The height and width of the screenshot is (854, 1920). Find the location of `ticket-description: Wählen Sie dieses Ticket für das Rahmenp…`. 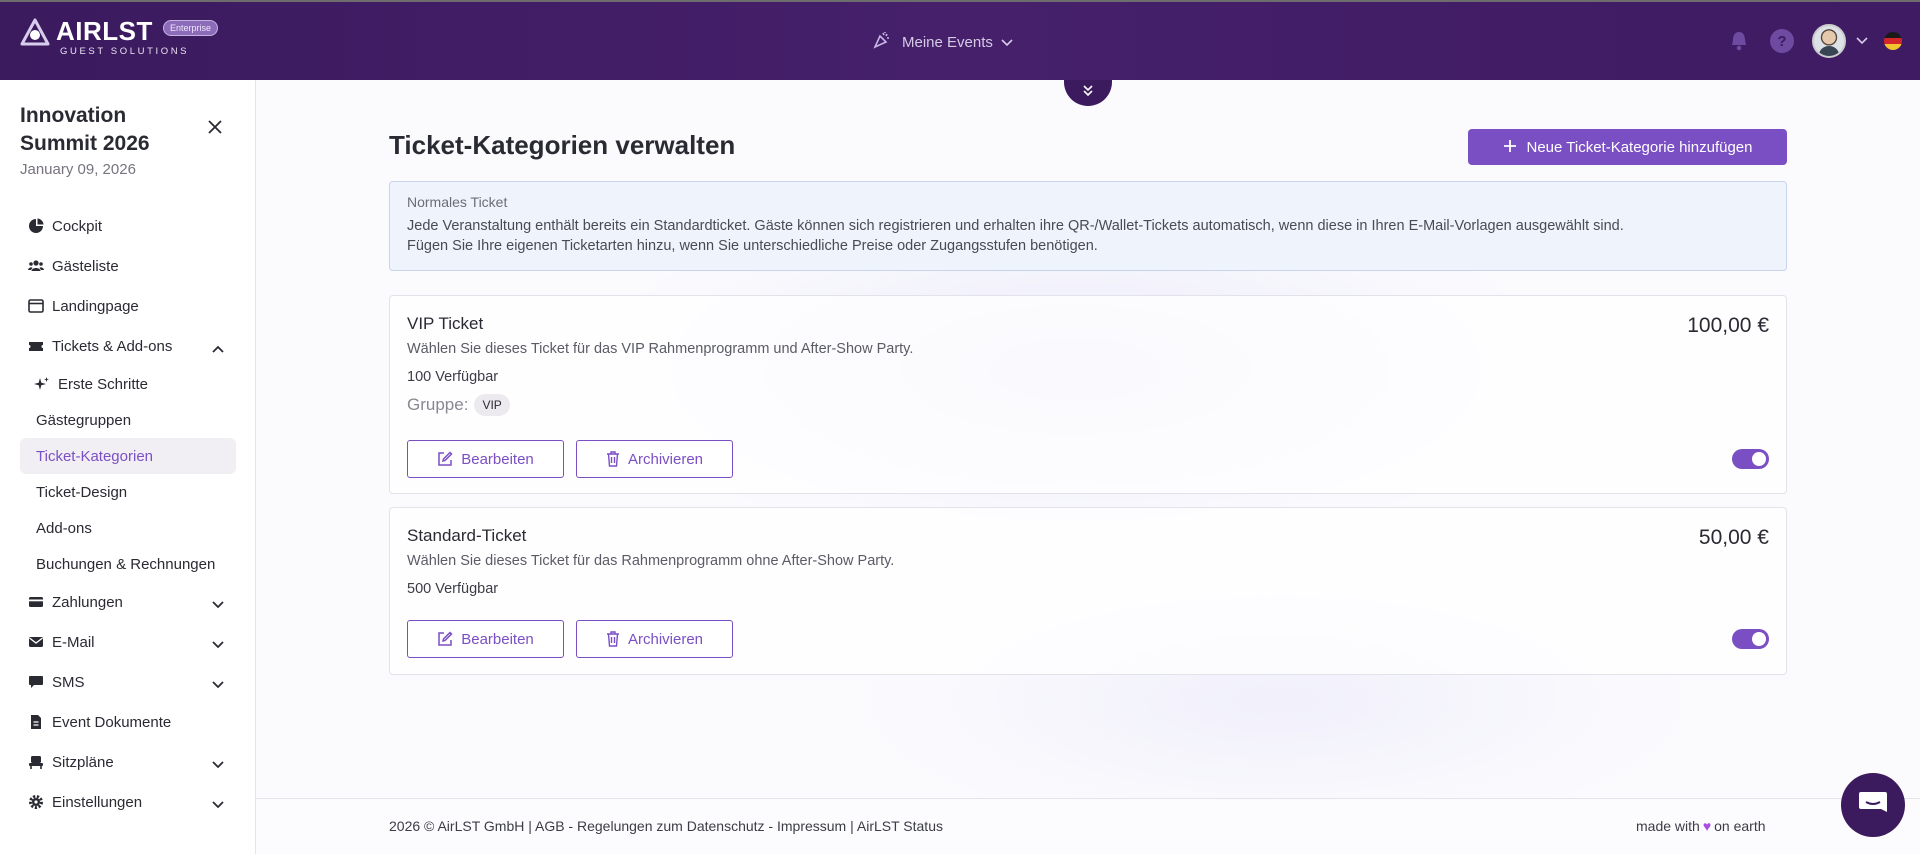

ticket-description: Wählen Sie dieses Ticket für das Rahmenp… is located at coordinates (651, 561).